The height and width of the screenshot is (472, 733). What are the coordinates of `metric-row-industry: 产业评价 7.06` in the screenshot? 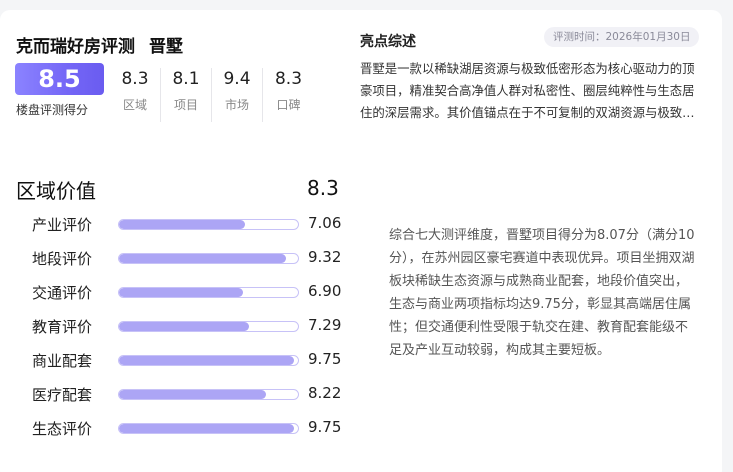 It's located at (175, 224).